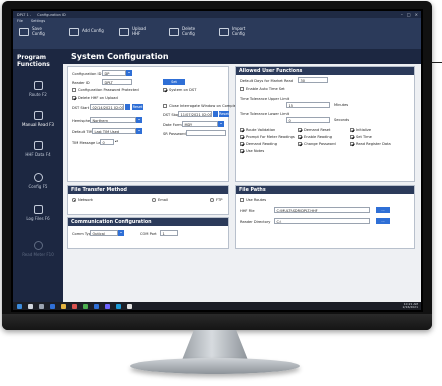 The image size is (442, 386). I want to click on save-config-label: Save Config, so click(38, 31).